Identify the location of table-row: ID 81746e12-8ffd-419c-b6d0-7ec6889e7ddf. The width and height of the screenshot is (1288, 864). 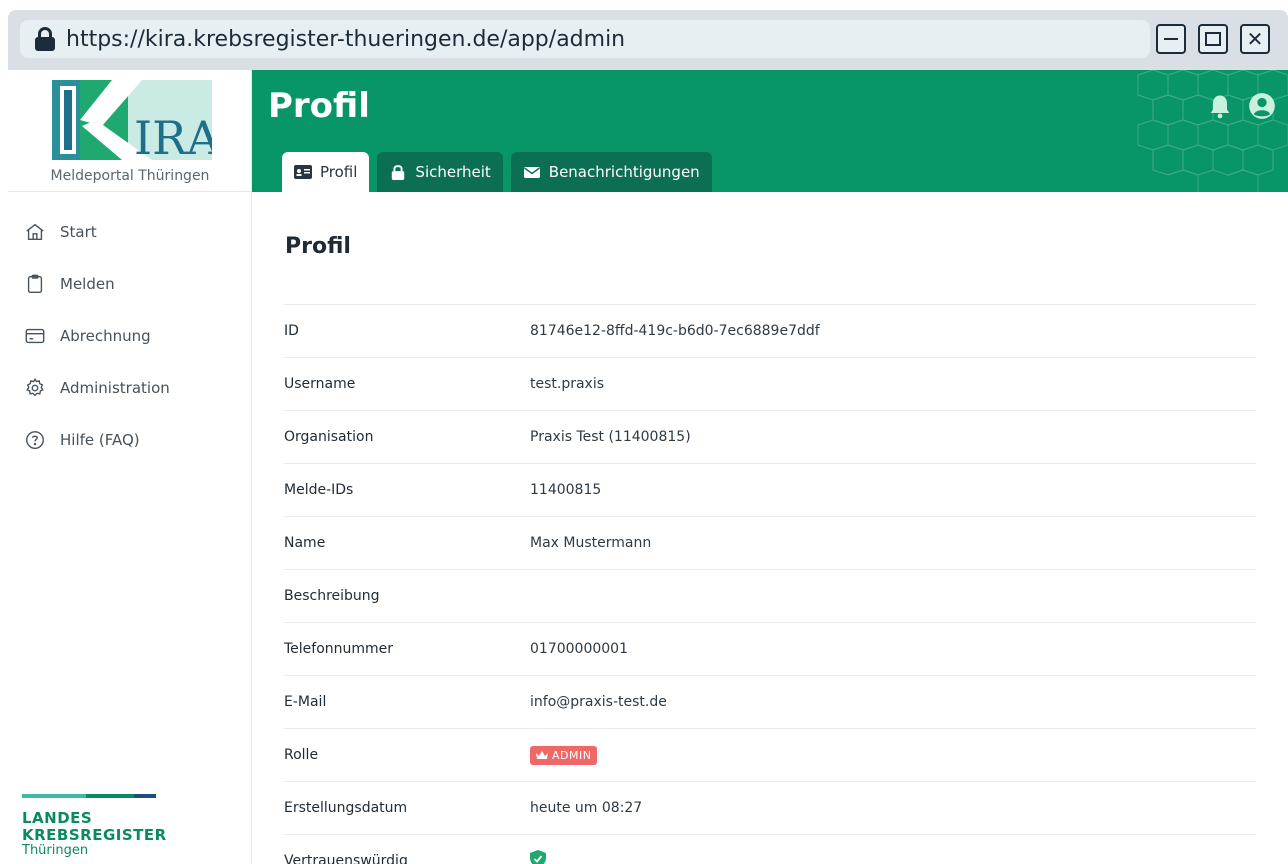
(770, 330).